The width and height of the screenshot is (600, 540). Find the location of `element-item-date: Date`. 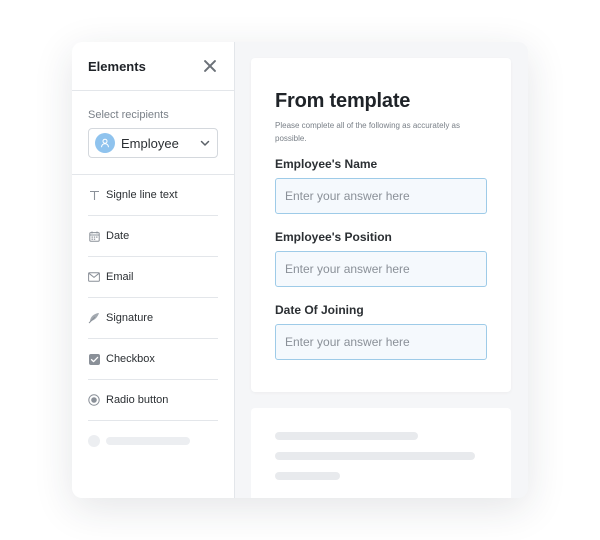

element-item-date: Date is located at coordinates (153, 236).